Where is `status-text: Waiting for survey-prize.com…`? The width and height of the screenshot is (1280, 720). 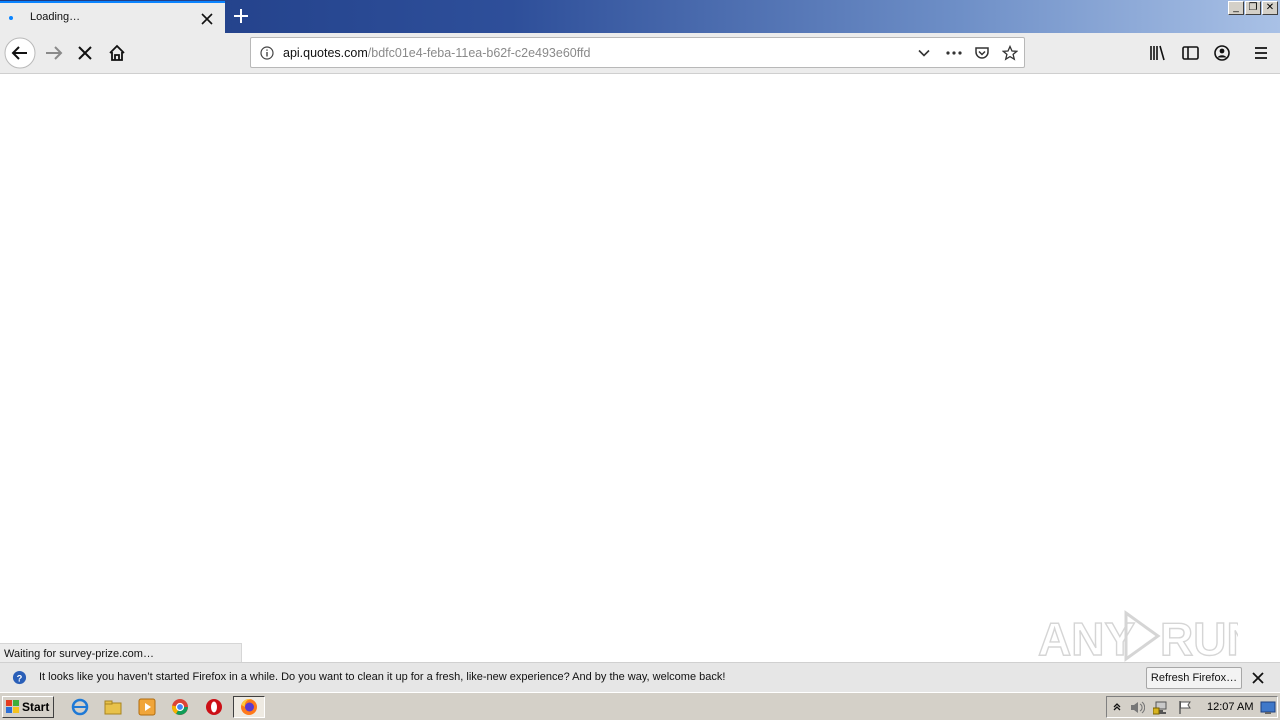
status-text: Waiting for survey-prize.com… is located at coordinates (121, 652).